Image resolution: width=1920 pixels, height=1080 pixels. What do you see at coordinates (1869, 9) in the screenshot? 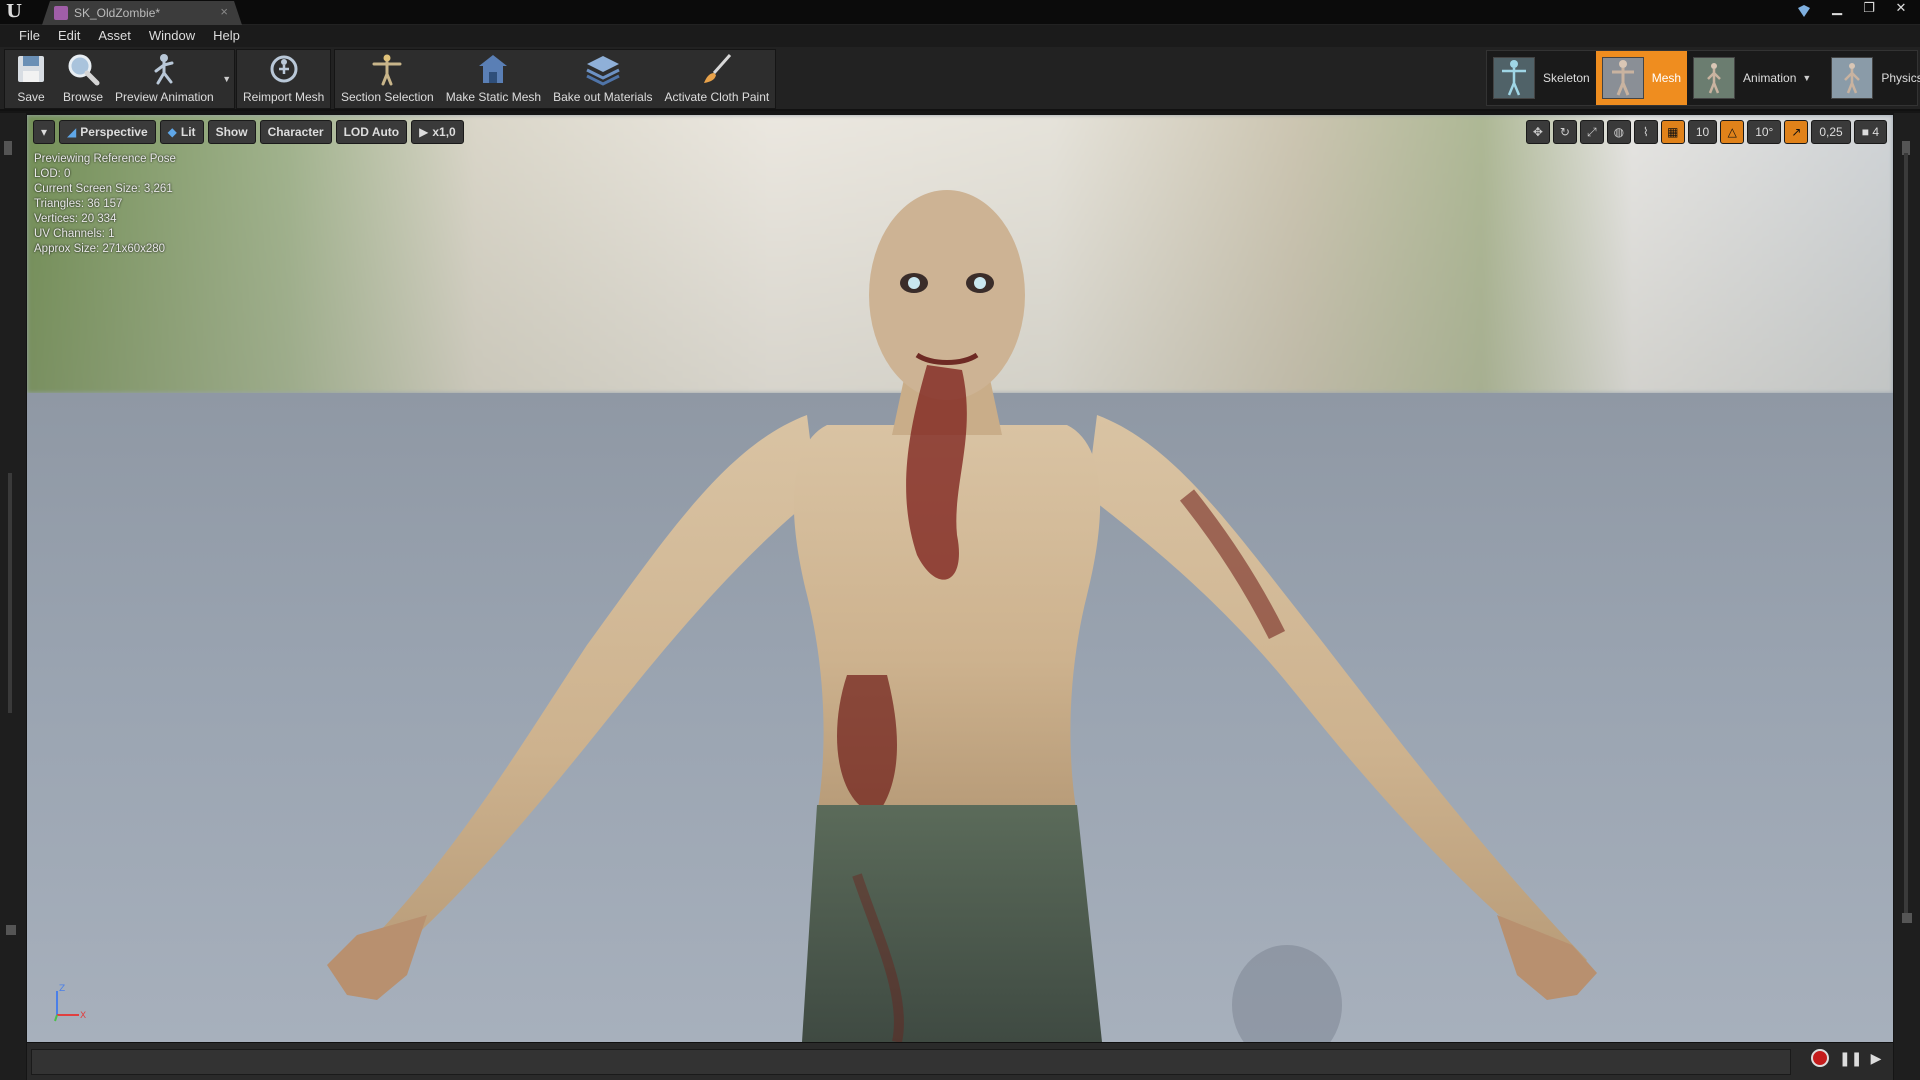
I see `maximize-button: ❐` at bounding box center [1869, 9].